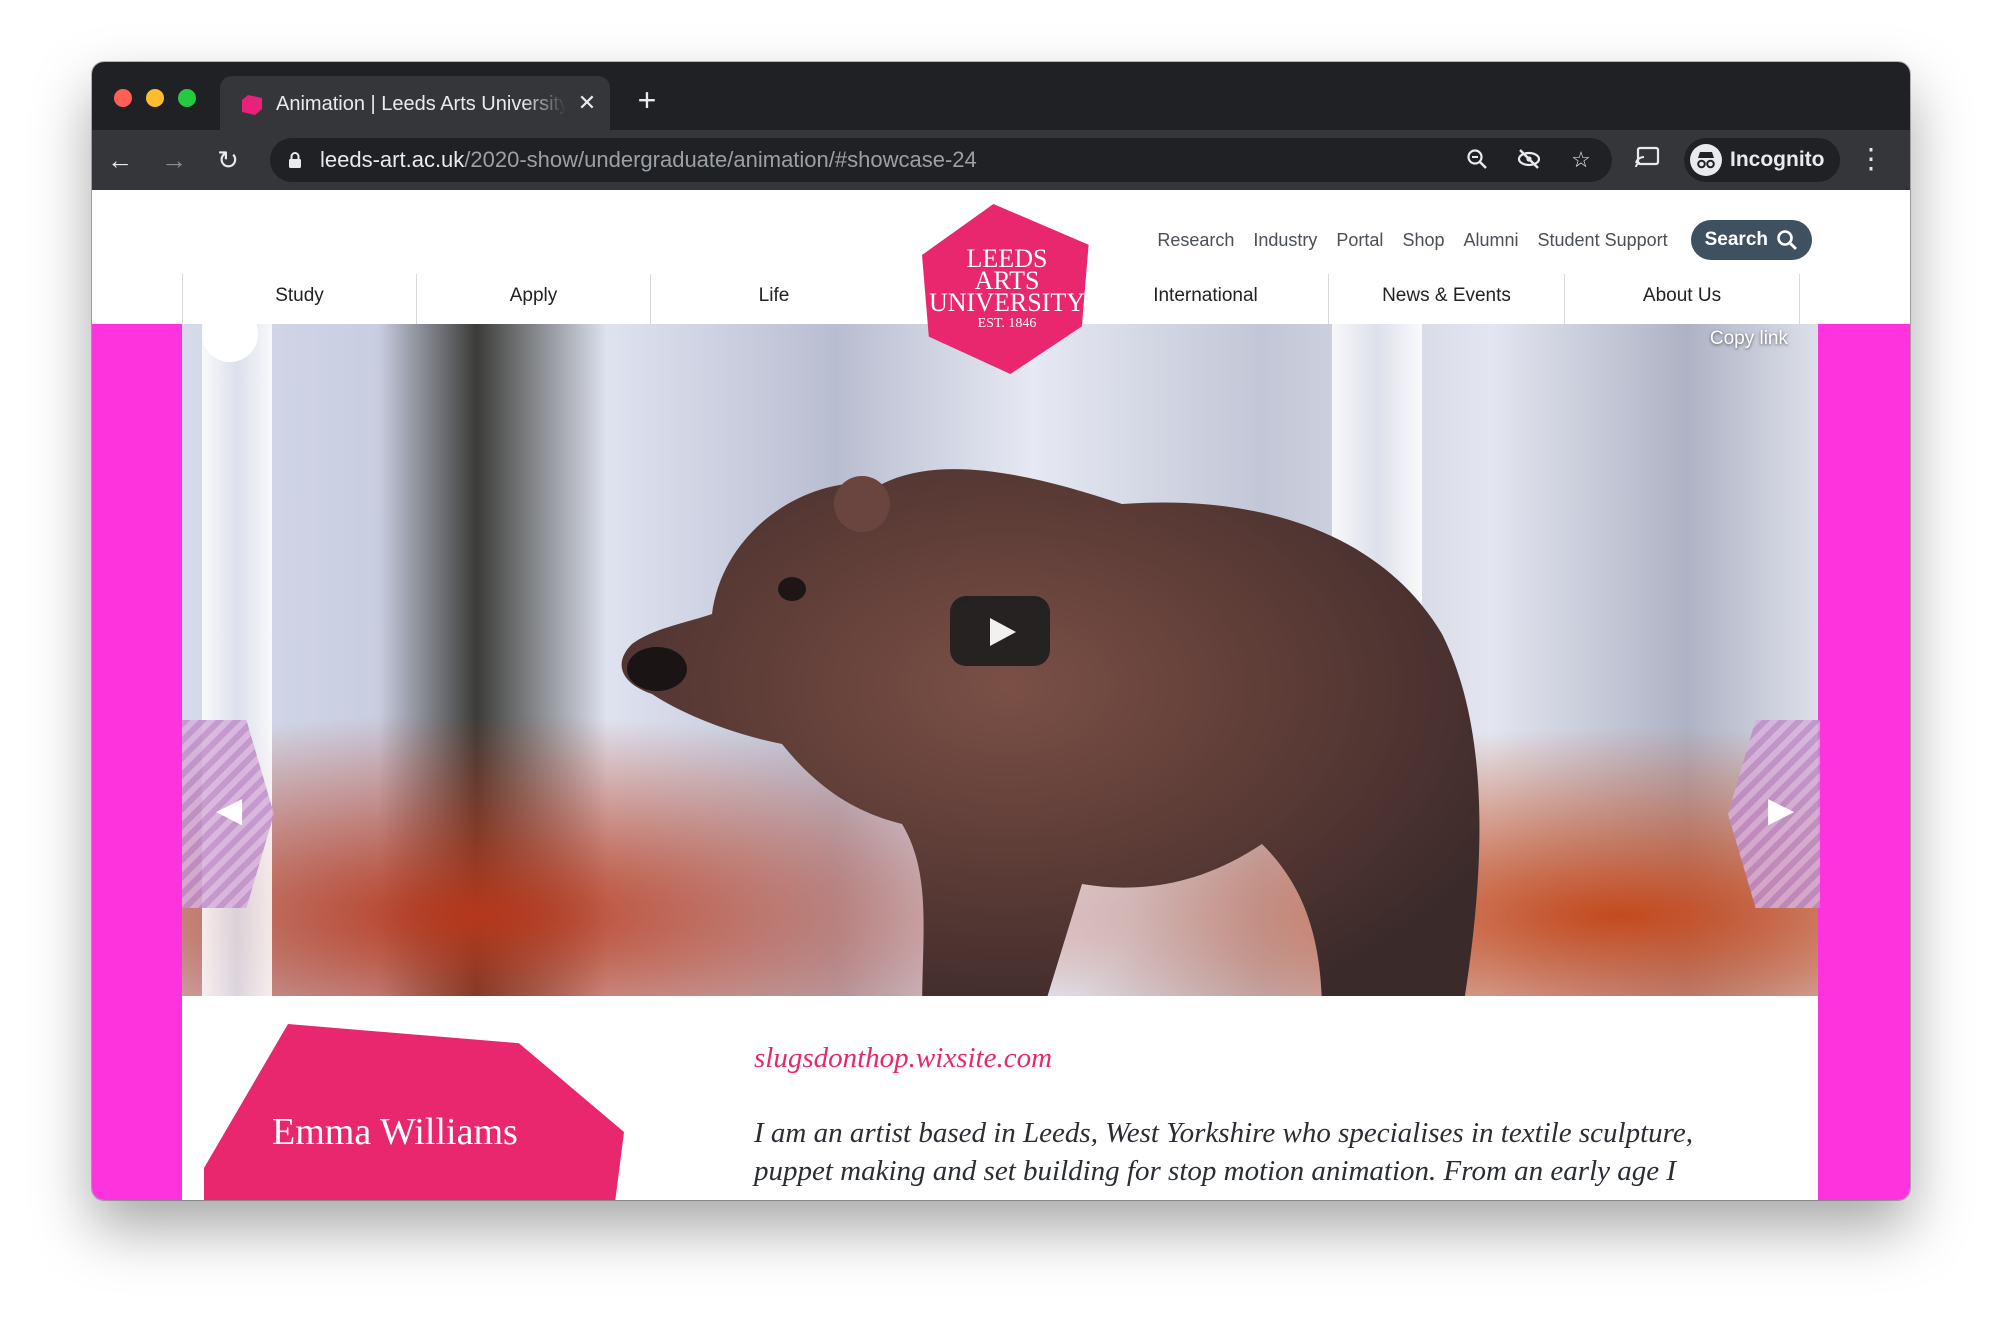 This screenshot has width=2000, height=1320. I want to click on profile-label: Incognito, so click(1777, 159).